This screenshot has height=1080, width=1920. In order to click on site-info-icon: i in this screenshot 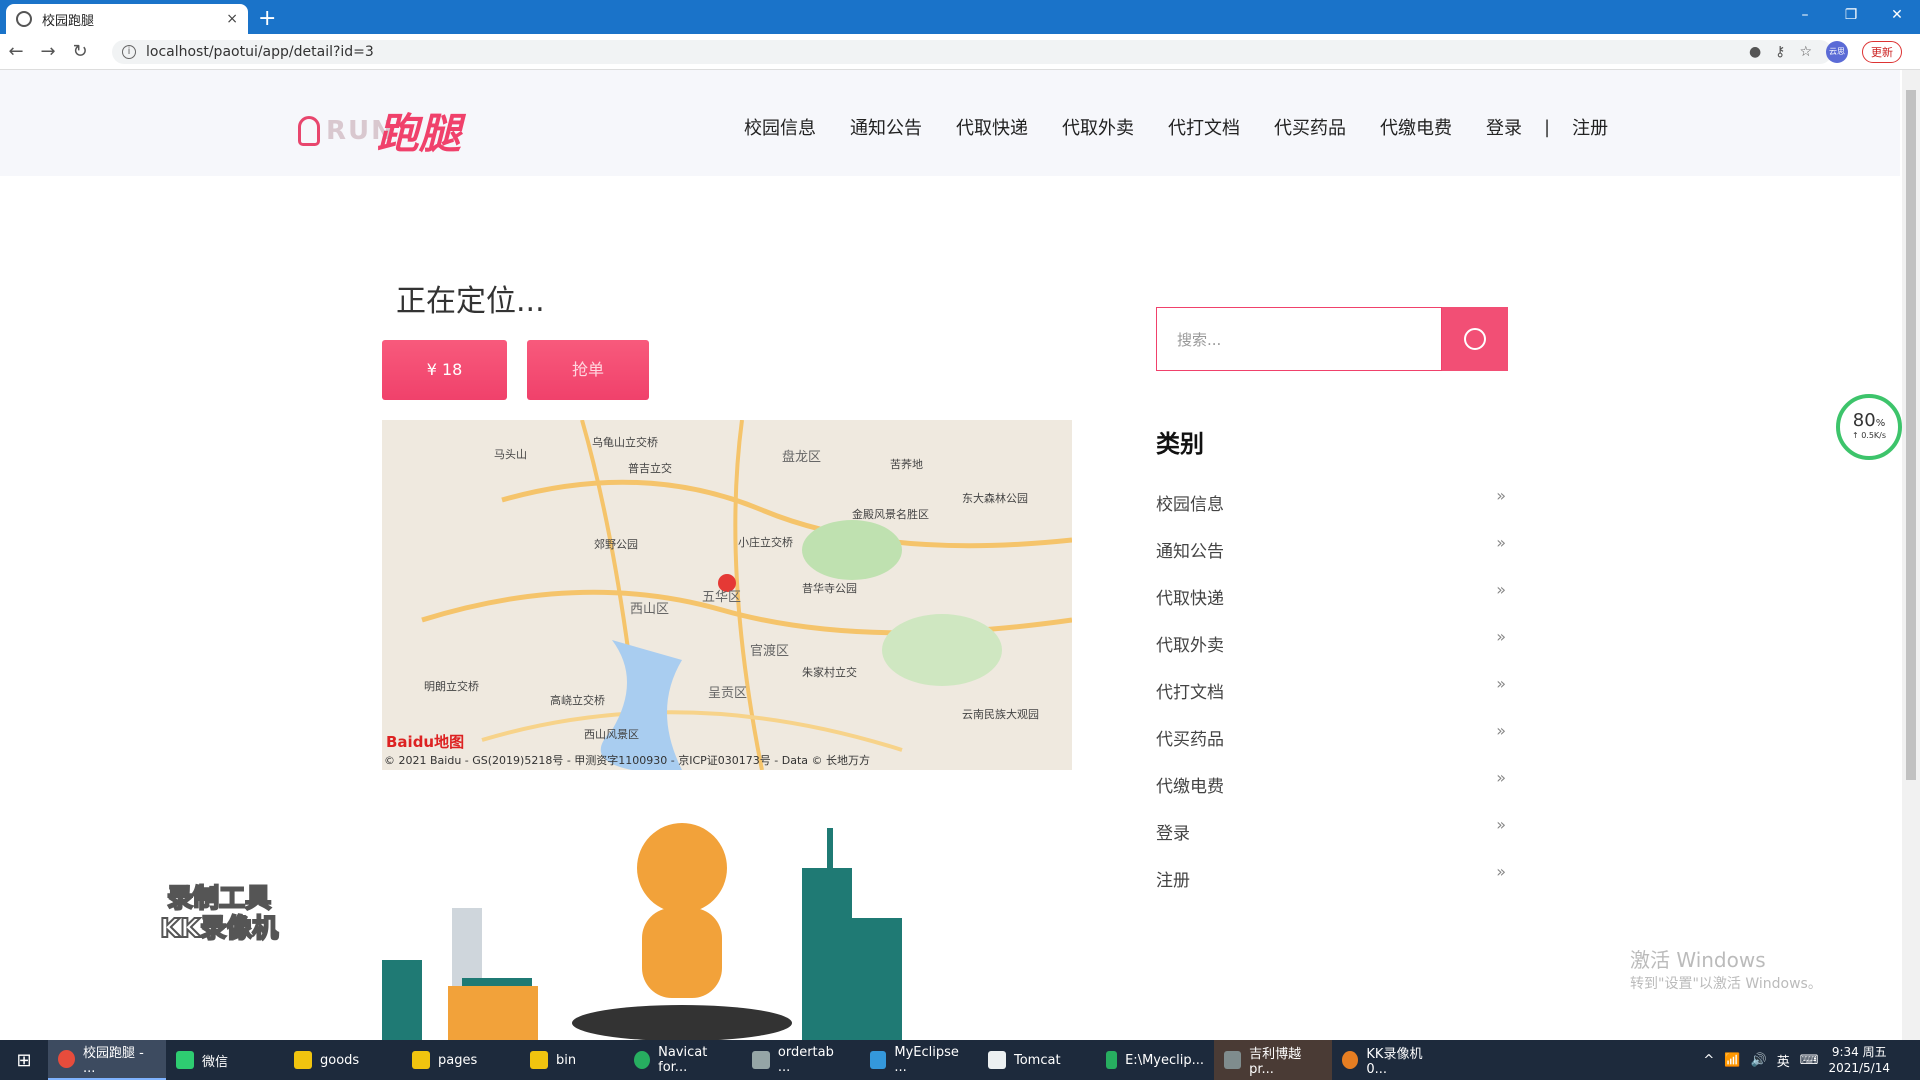, I will do `click(129, 52)`.